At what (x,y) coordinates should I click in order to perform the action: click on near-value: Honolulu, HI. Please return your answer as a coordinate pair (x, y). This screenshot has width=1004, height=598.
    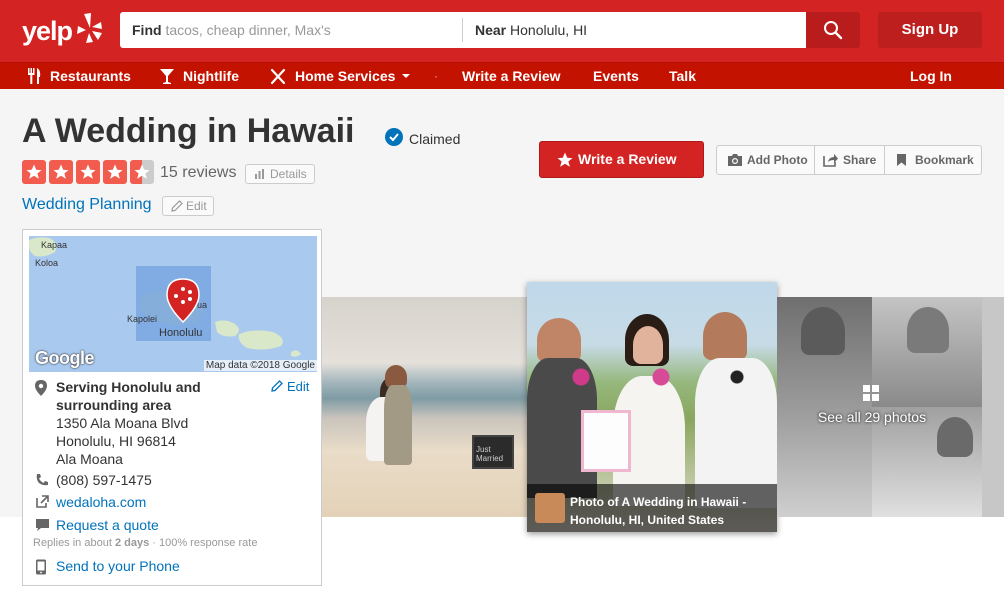
    Looking at the image, I should click on (549, 30).